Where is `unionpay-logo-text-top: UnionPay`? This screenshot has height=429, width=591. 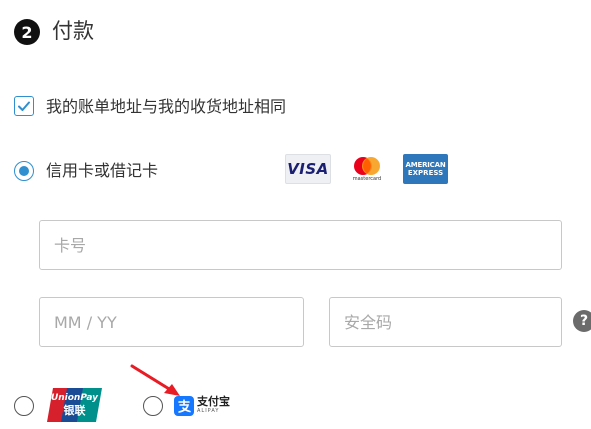
unionpay-logo-text-top: UnionPay is located at coordinates (74, 398).